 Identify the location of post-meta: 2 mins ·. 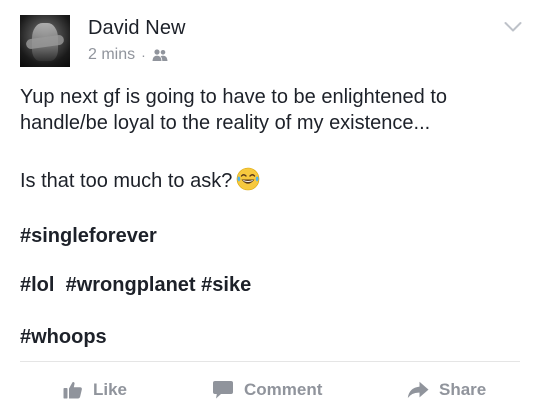
(128, 55).